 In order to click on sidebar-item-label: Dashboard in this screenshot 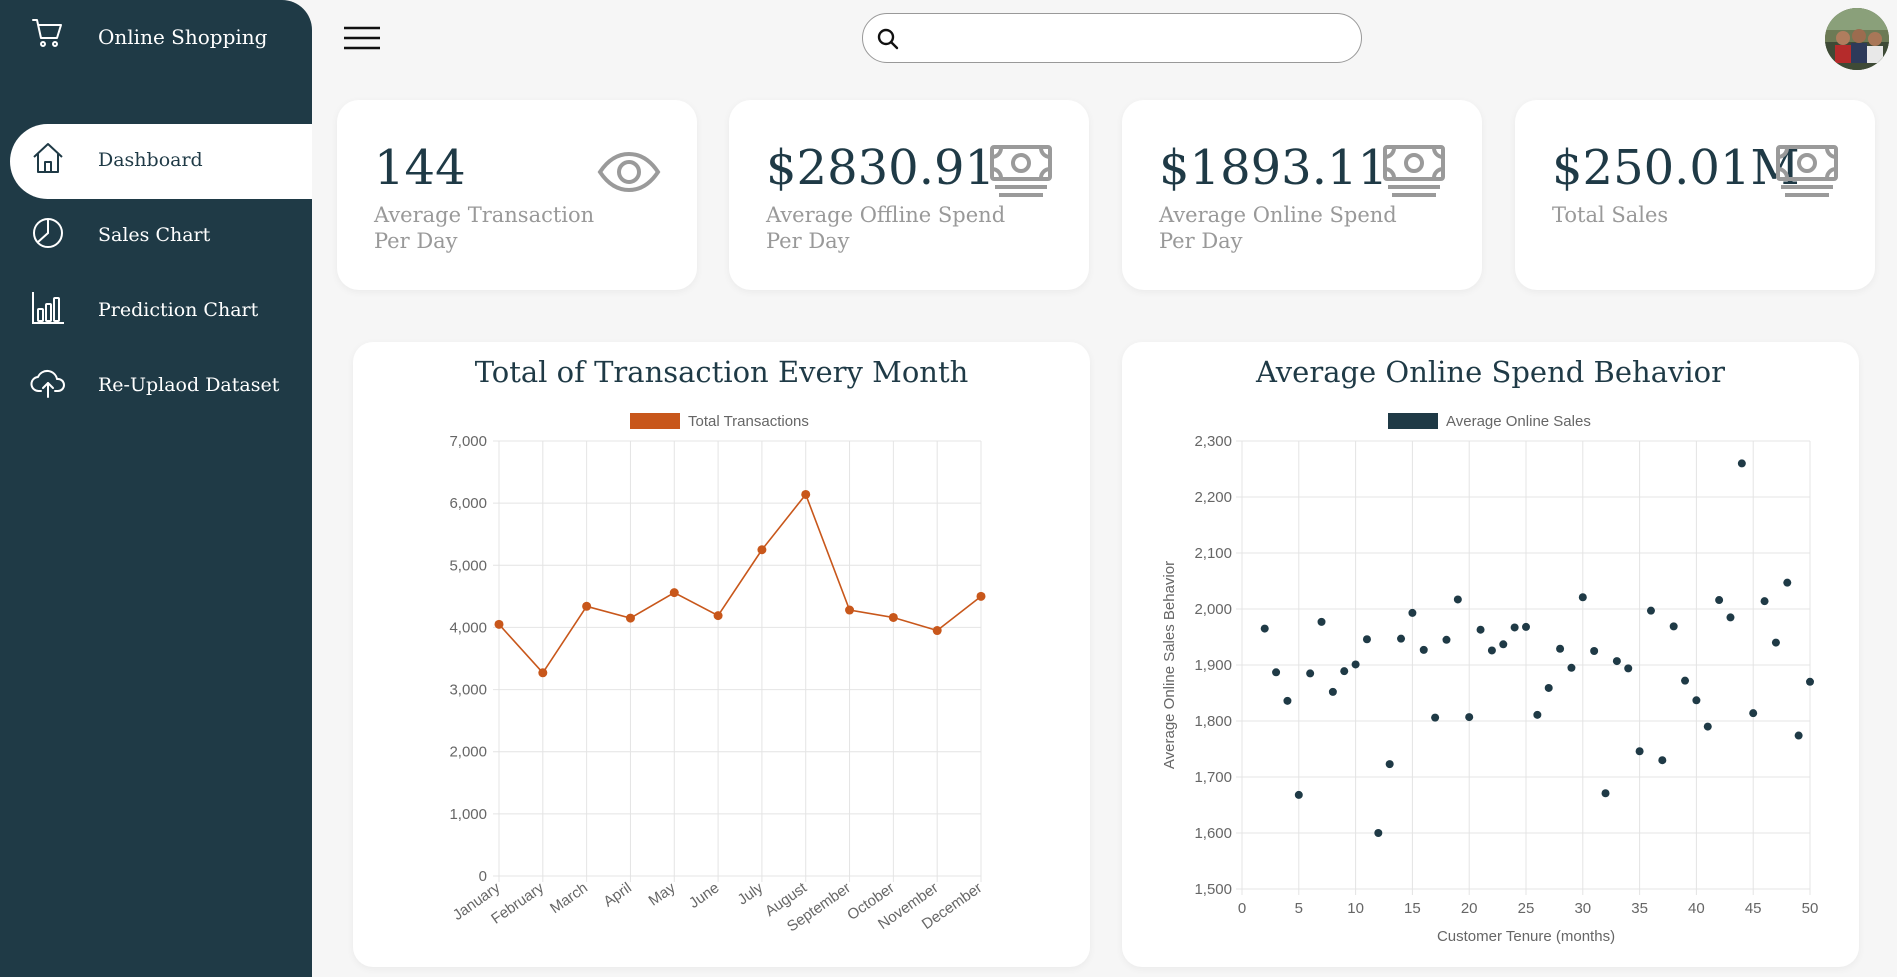, I will do `click(150, 160)`.